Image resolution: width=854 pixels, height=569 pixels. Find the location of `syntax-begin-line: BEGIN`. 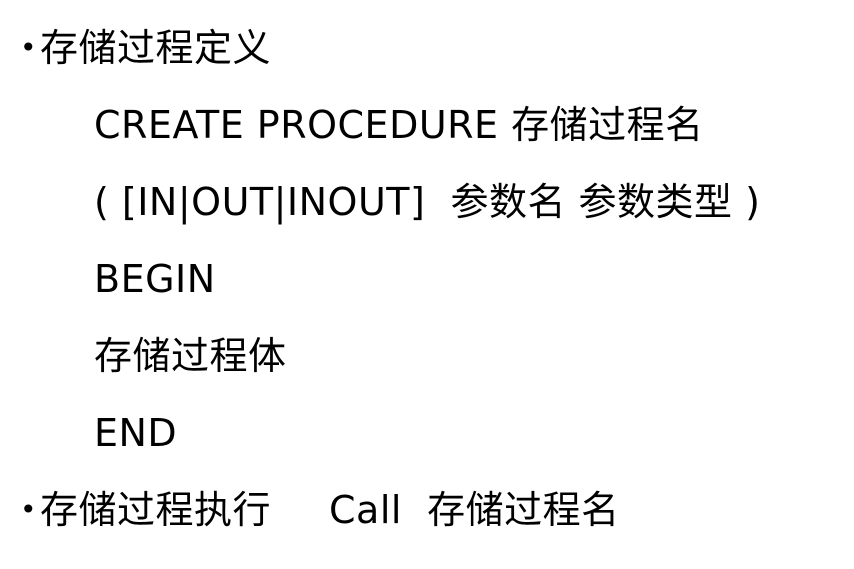

syntax-begin-line: BEGIN is located at coordinates (155, 279).